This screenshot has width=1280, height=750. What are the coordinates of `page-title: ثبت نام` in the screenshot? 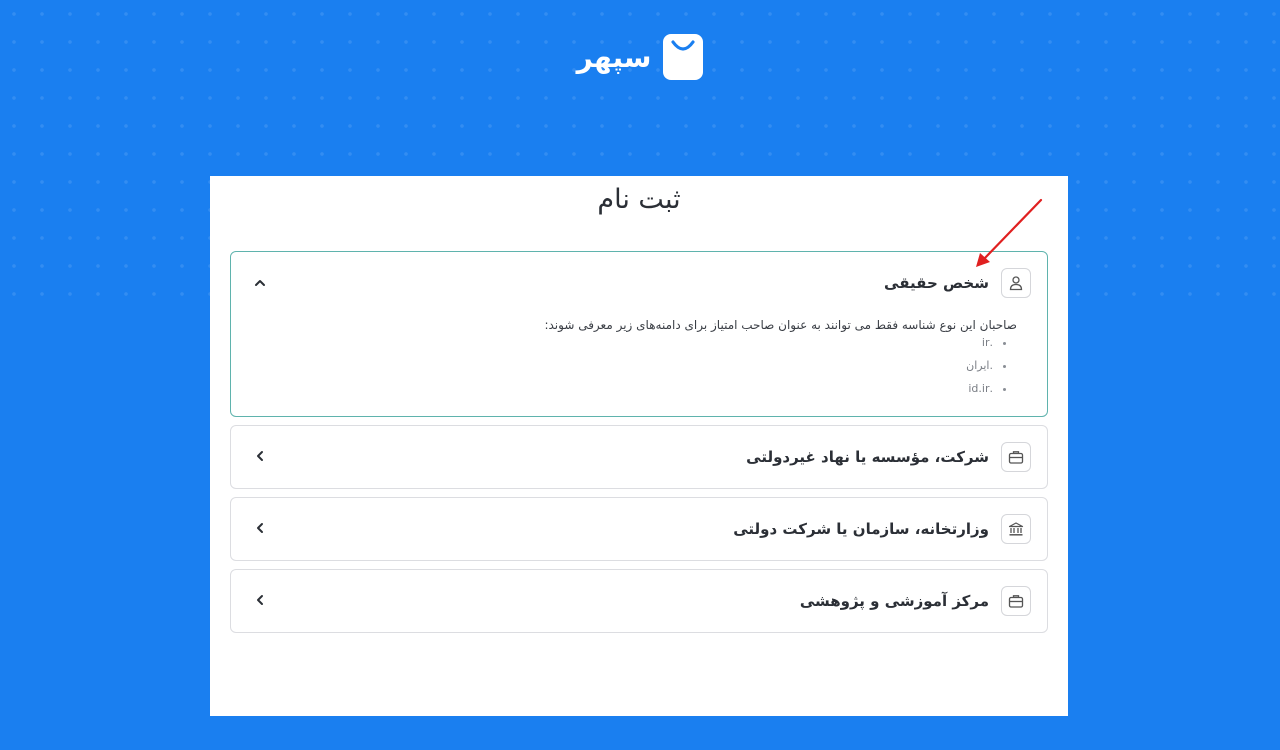 It's located at (639, 199).